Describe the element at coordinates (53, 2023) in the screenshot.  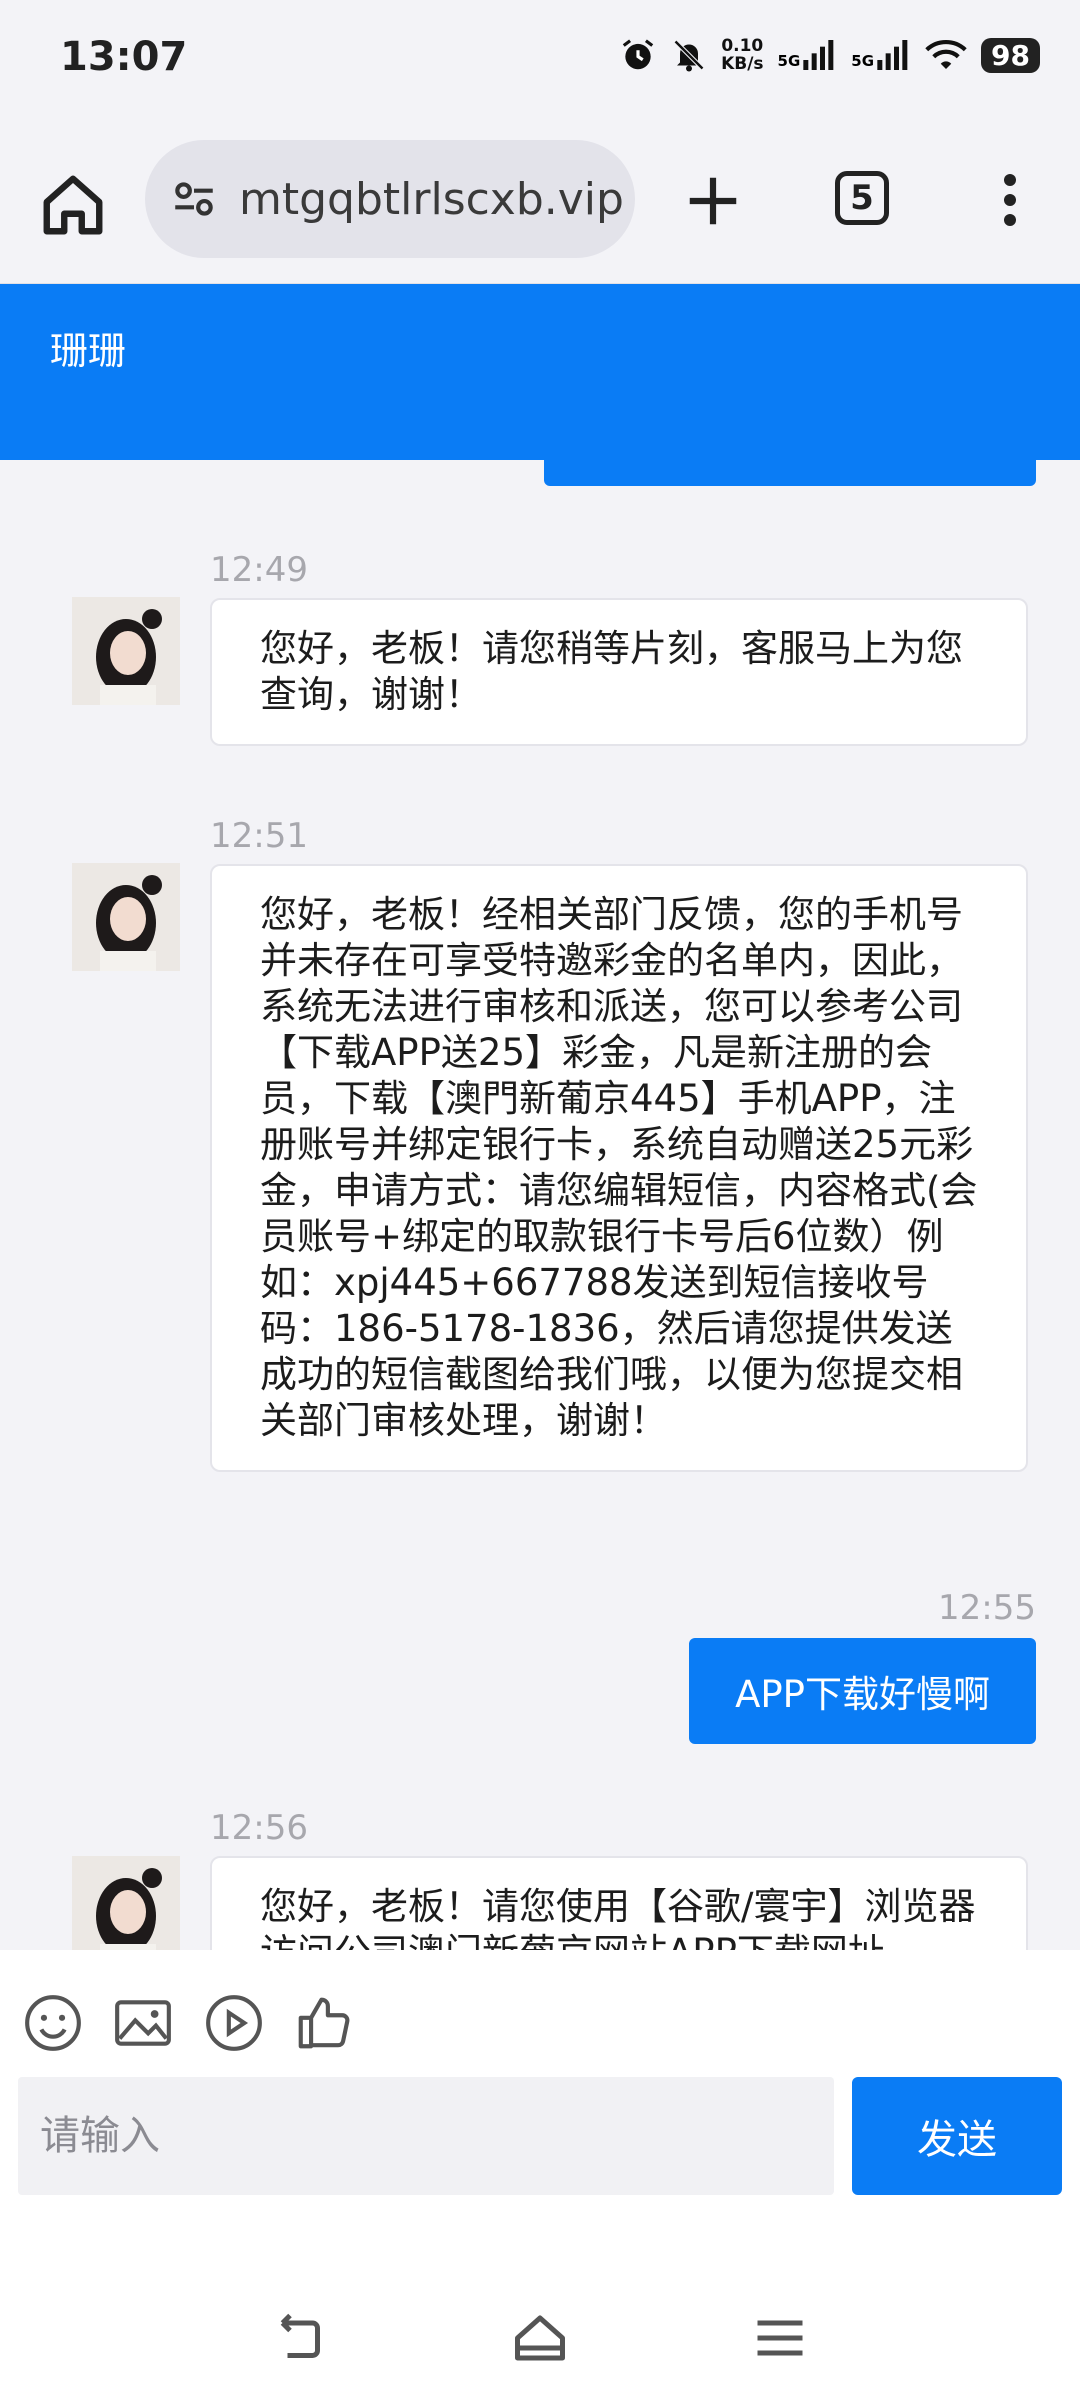
I see `emoji-icon` at that location.